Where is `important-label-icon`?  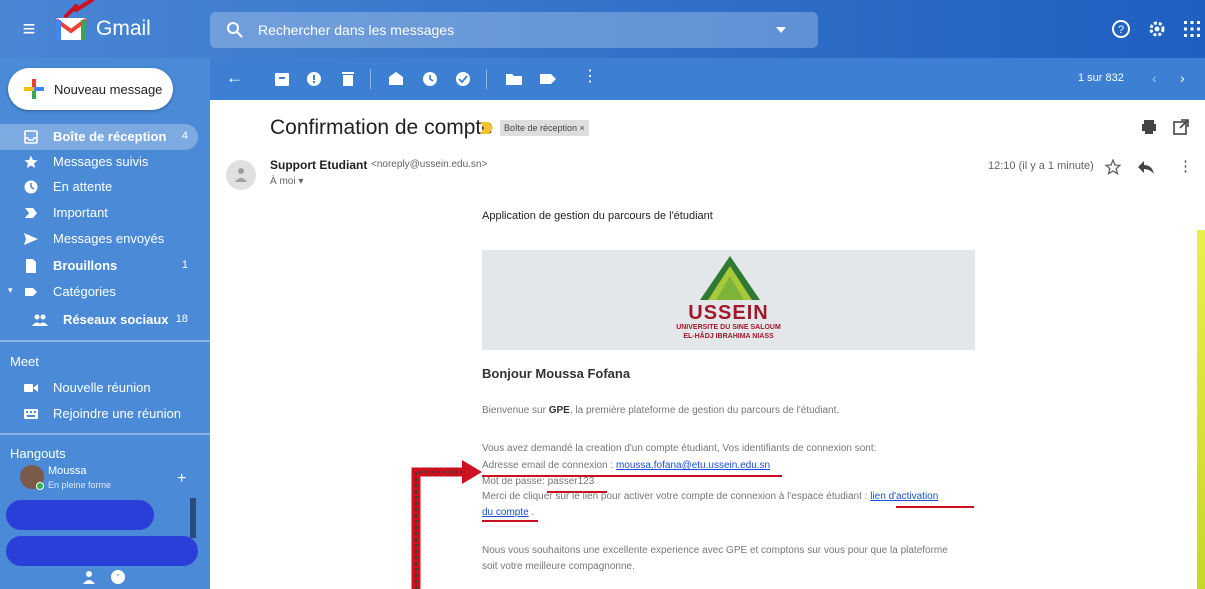
important-label-icon is located at coordinates (31, 213).